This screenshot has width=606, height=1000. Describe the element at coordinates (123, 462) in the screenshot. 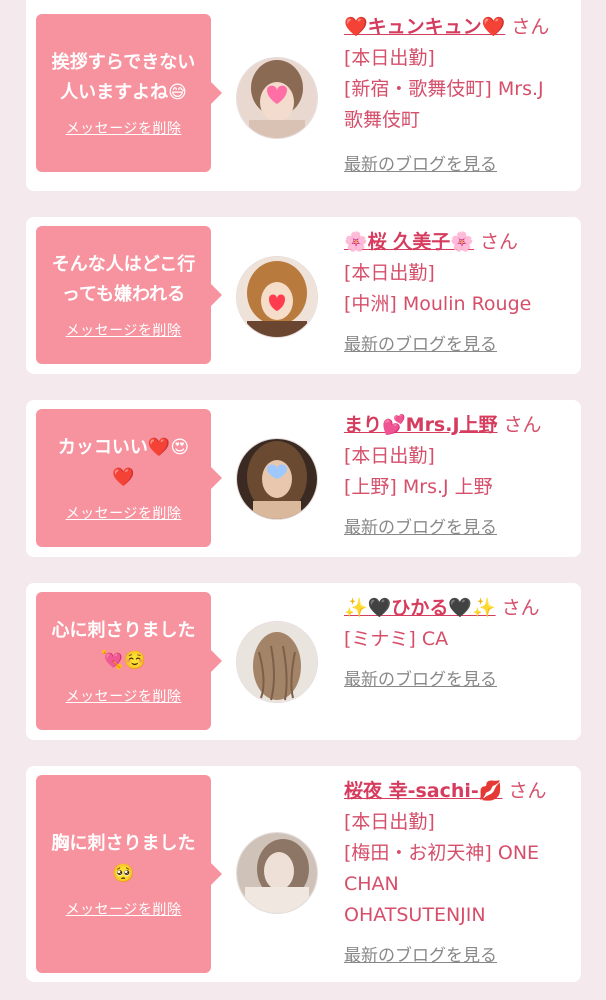

I see `message-text: カッコいい❤️😍 ❤️` at that location.